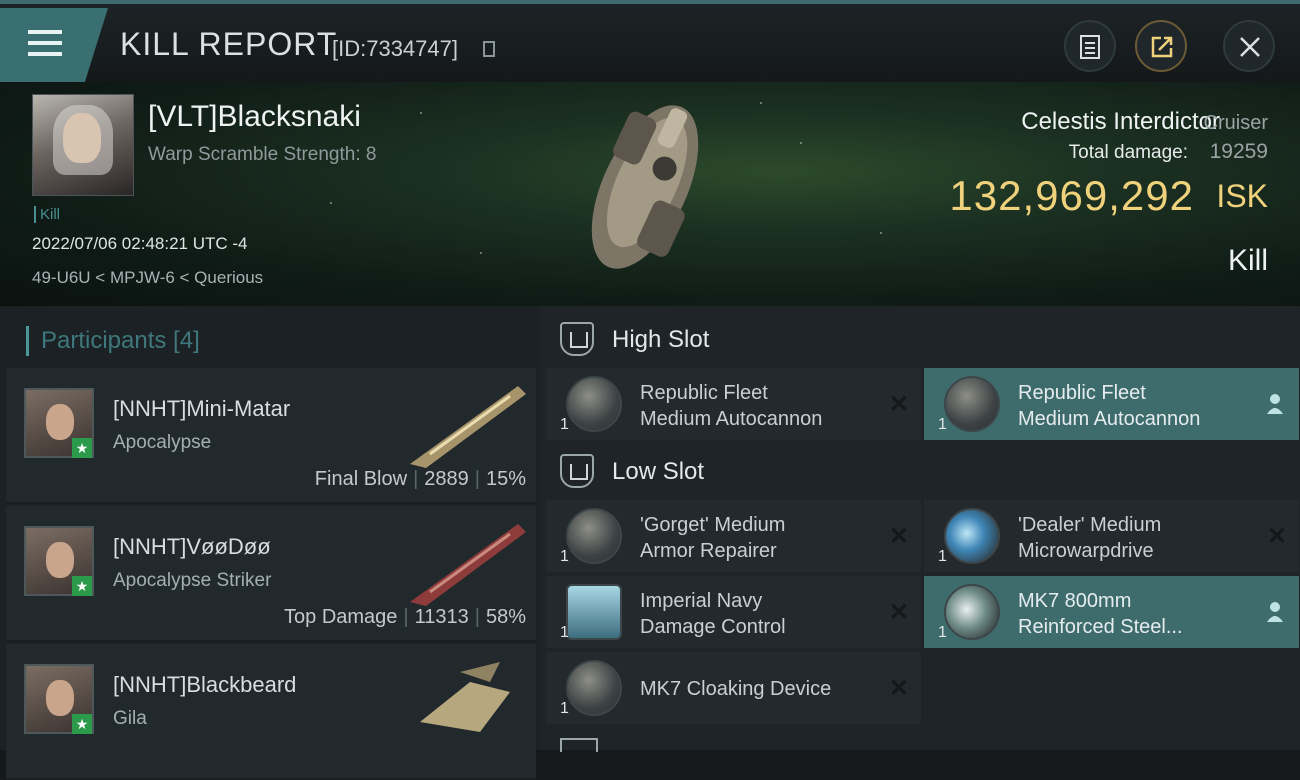  What do you see at coordinates (47, 214) in the screenshot?
I see `kill-tag: Kill` at bounding box center [47, 214].